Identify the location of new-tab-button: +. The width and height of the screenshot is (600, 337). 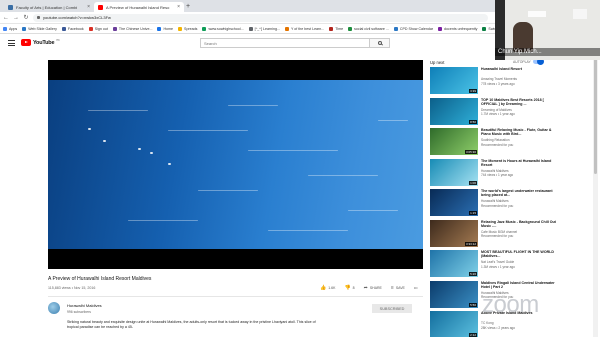
(188, 6).